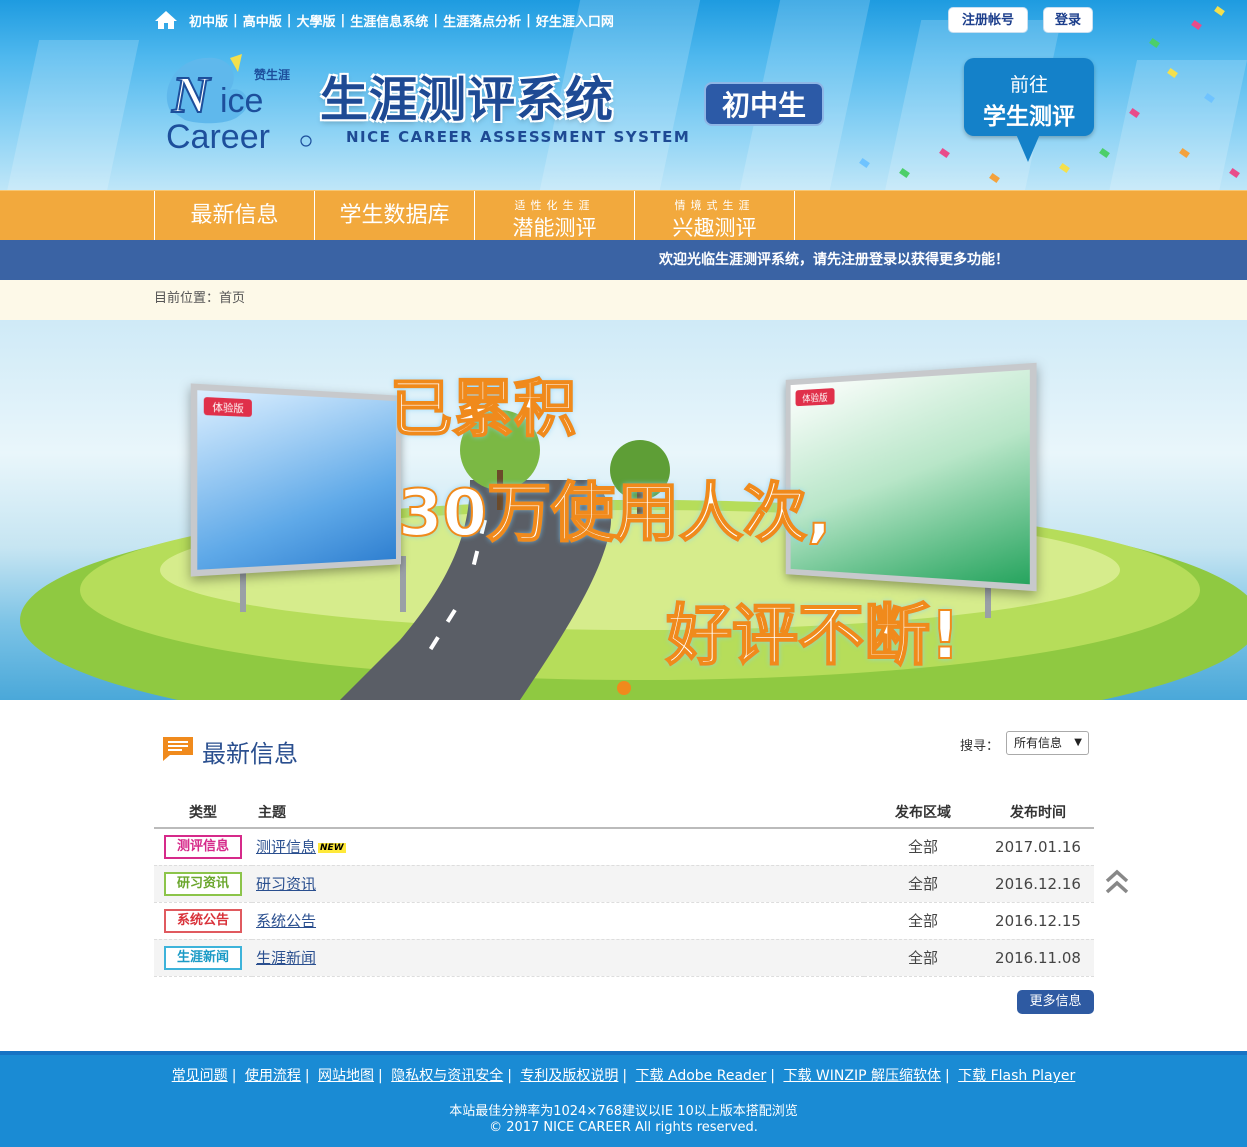 The height and width of the screenshot is (1147, 1247). What do you see at coordinates (295, 480) in the screenshot?
I see `billboard-left: 体验版` at bounding box center [295, 480].